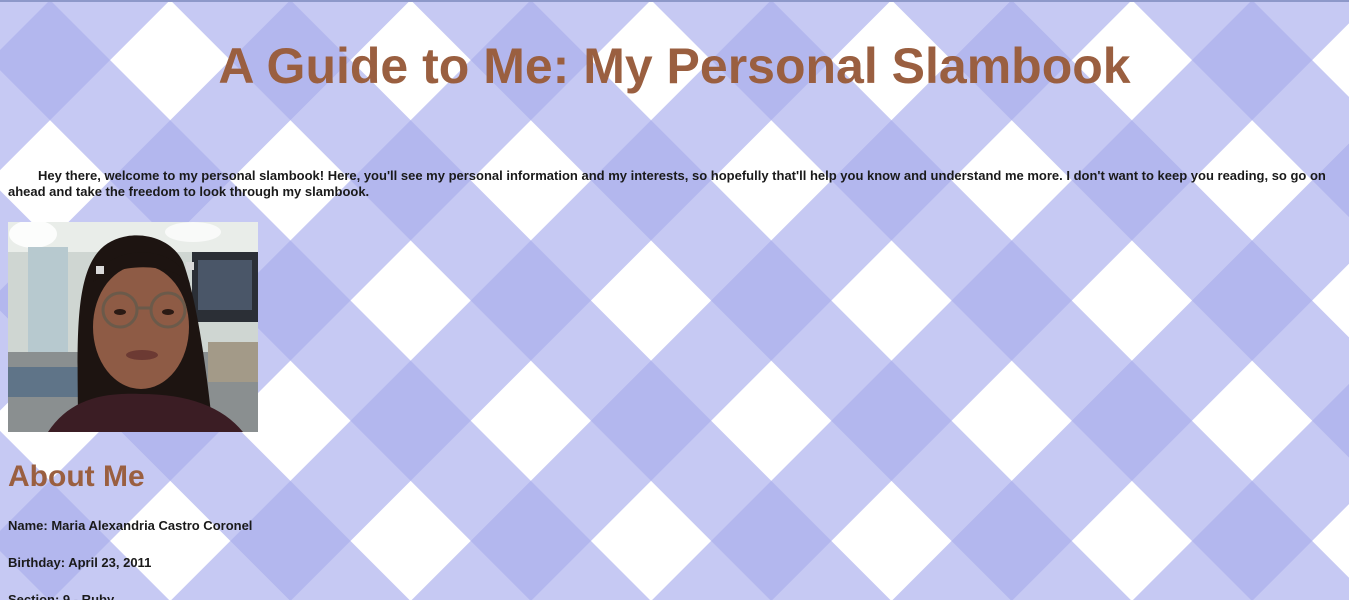 This screenshot has height=600, width=1349. Describe the element at coordinates (133, 327) in the screenshot. I see `profile-photo` at that location.